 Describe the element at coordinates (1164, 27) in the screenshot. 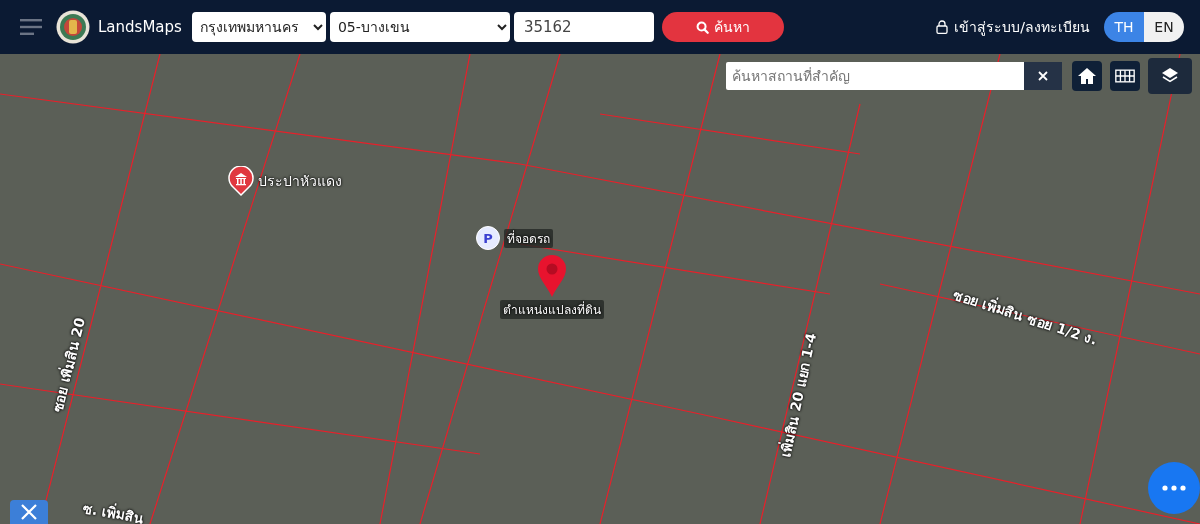

I see `language-toggle: EN` at that location.